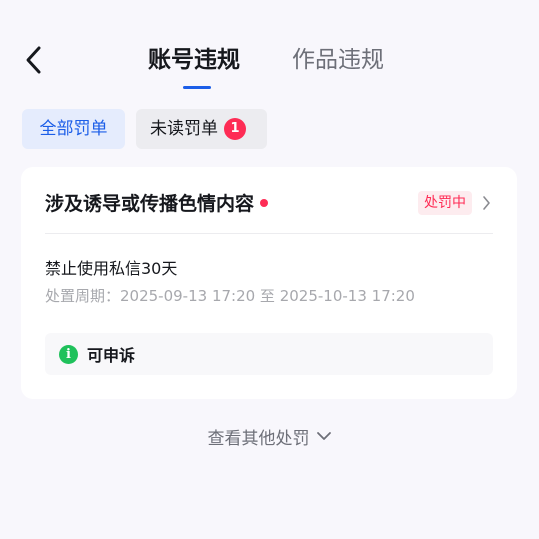 This screenshot has width=539, height=539. What do you see at coordinates (150, 204) in the screenshot?
I see `violation-title: 涉及诱导或传播色情内容` at bounding box center [150, 204].